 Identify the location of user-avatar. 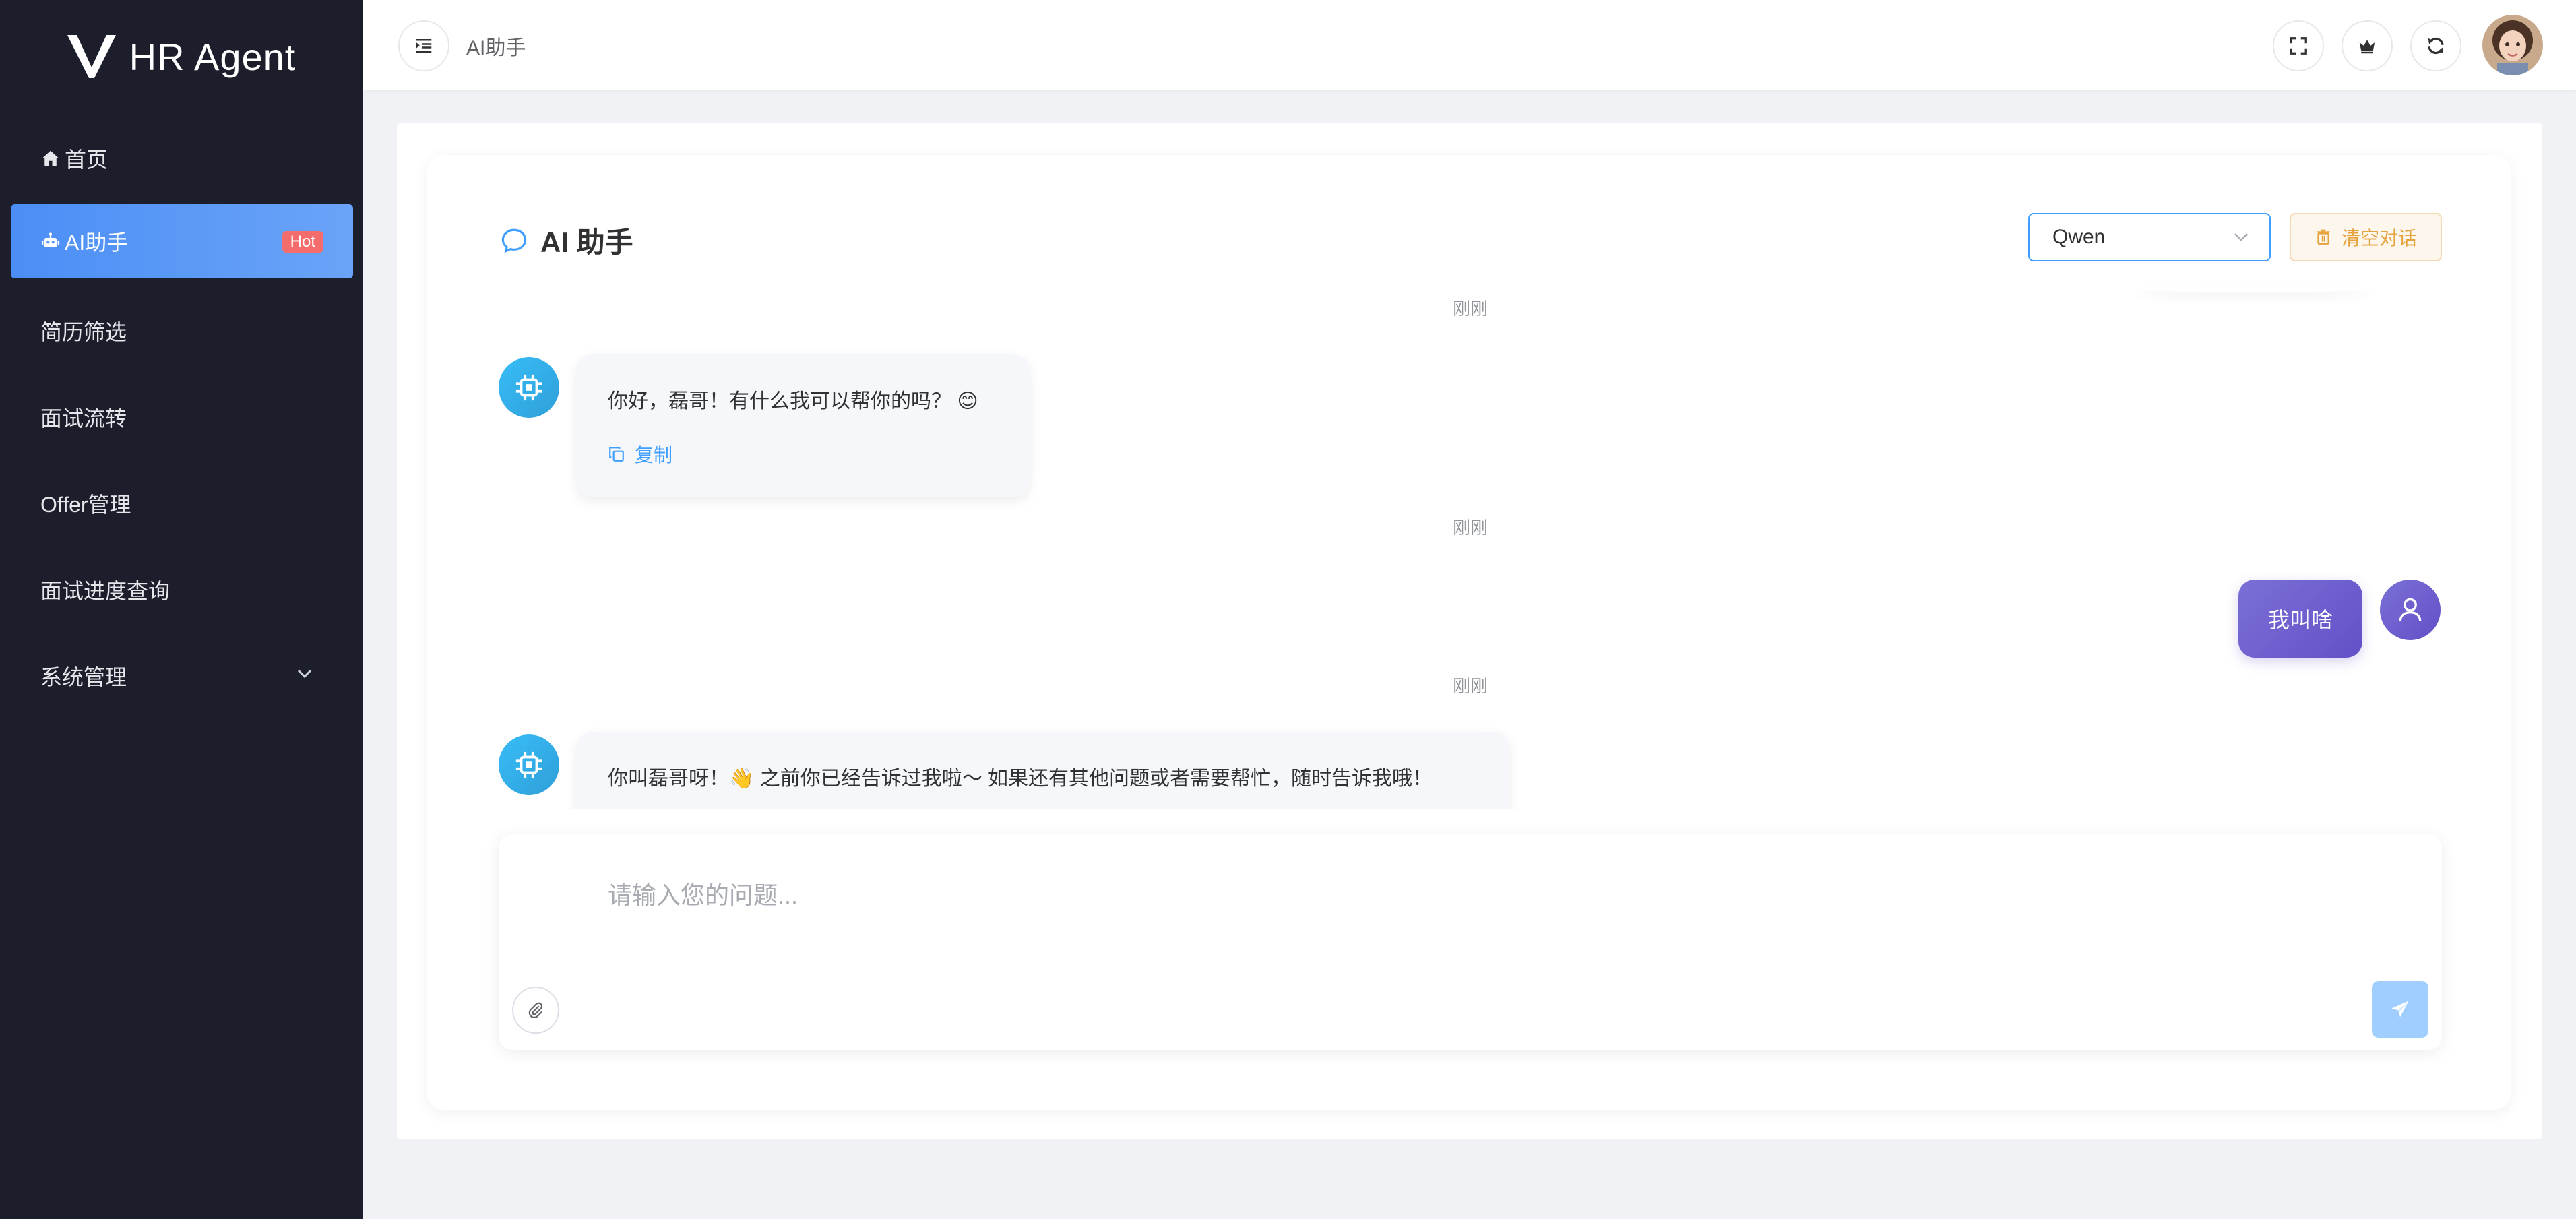
(2512, 45).